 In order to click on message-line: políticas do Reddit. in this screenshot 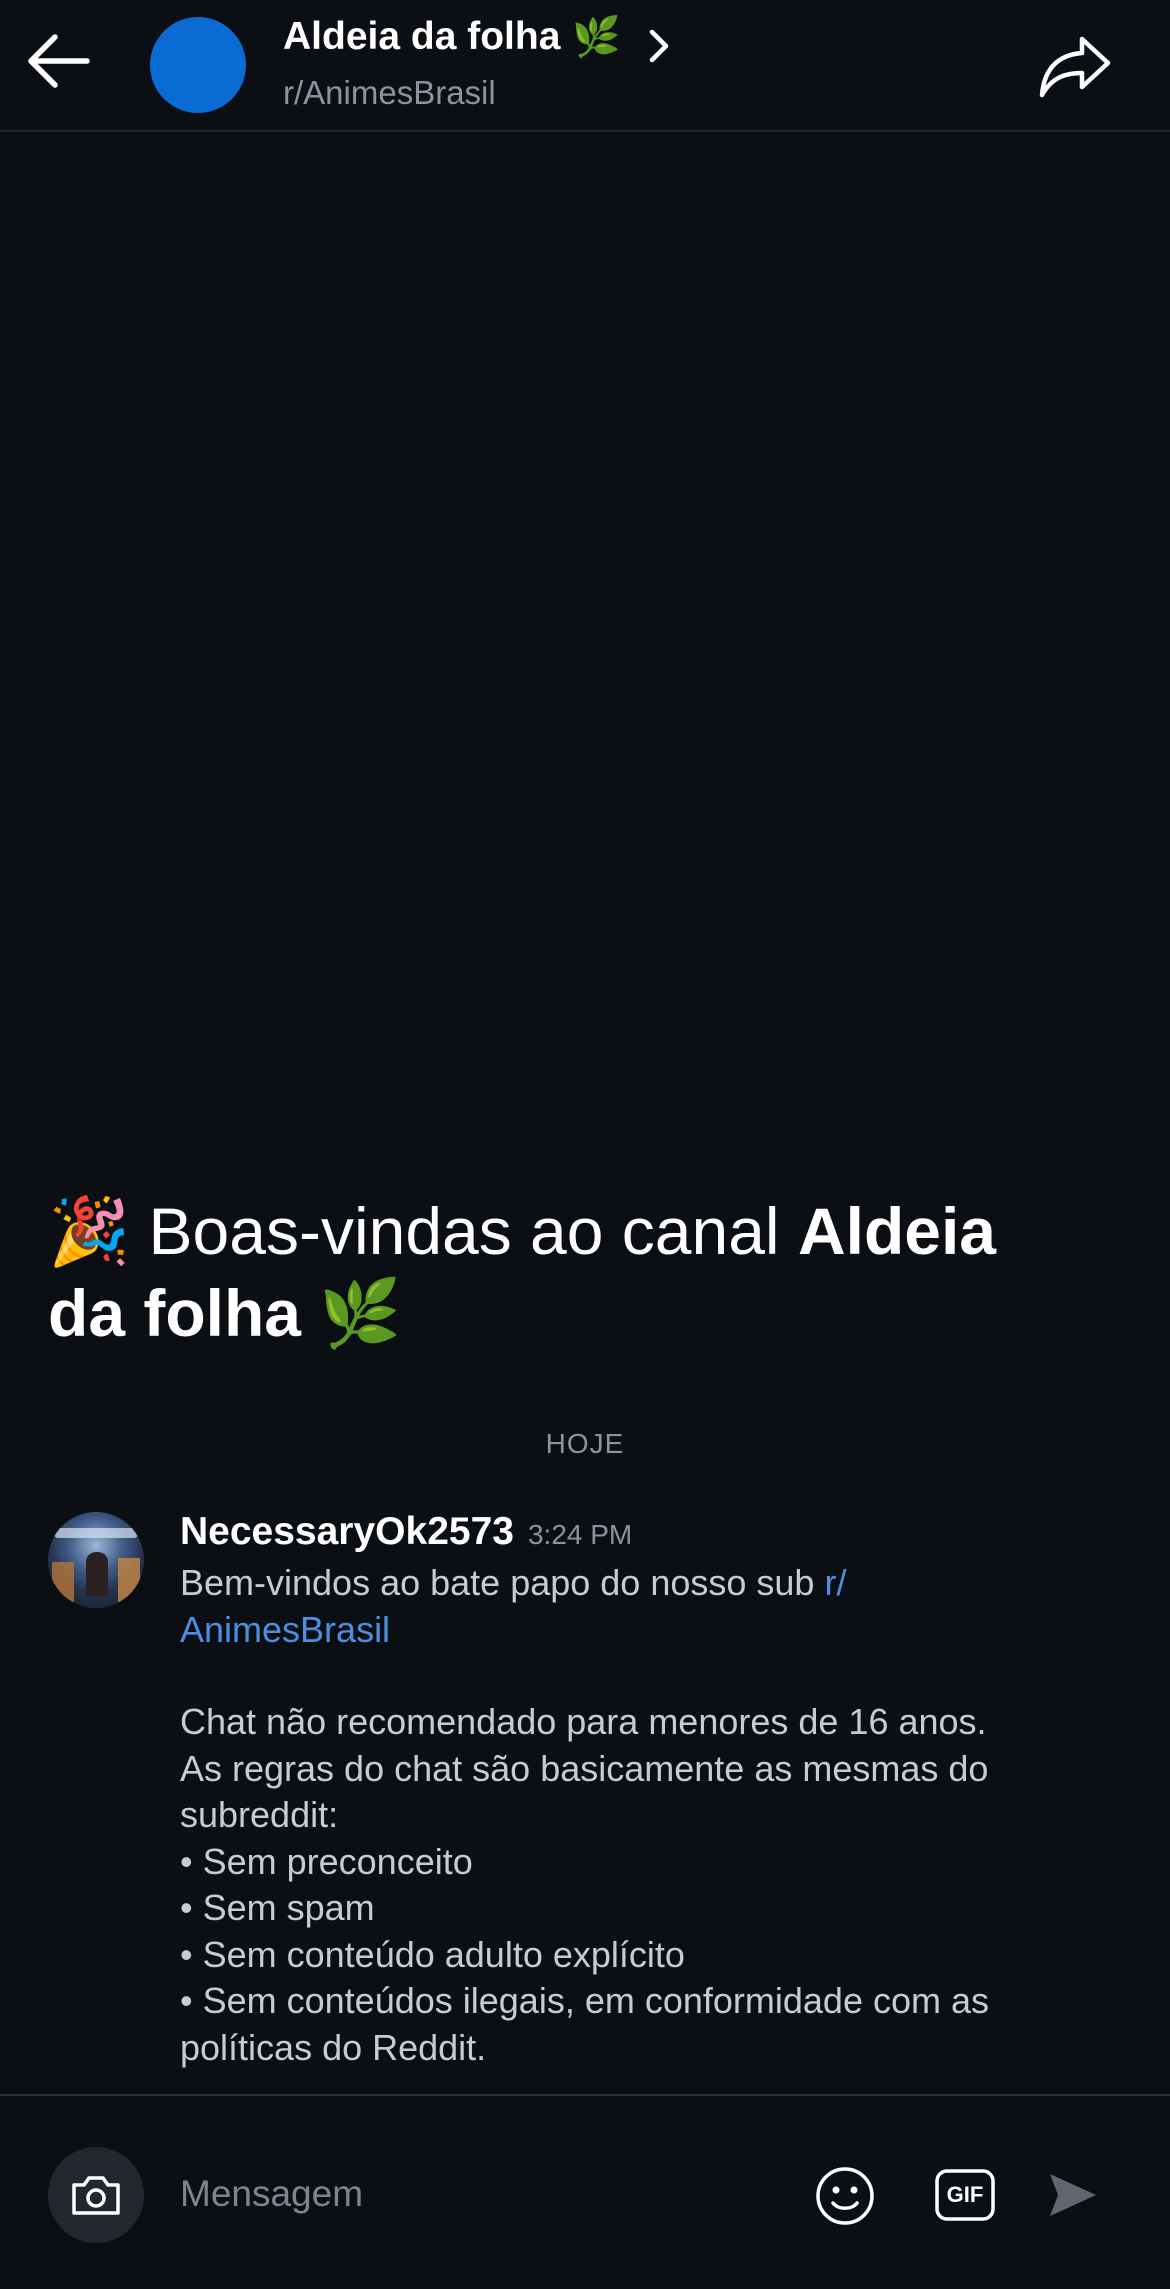, I will do `click(333, 2047)`.